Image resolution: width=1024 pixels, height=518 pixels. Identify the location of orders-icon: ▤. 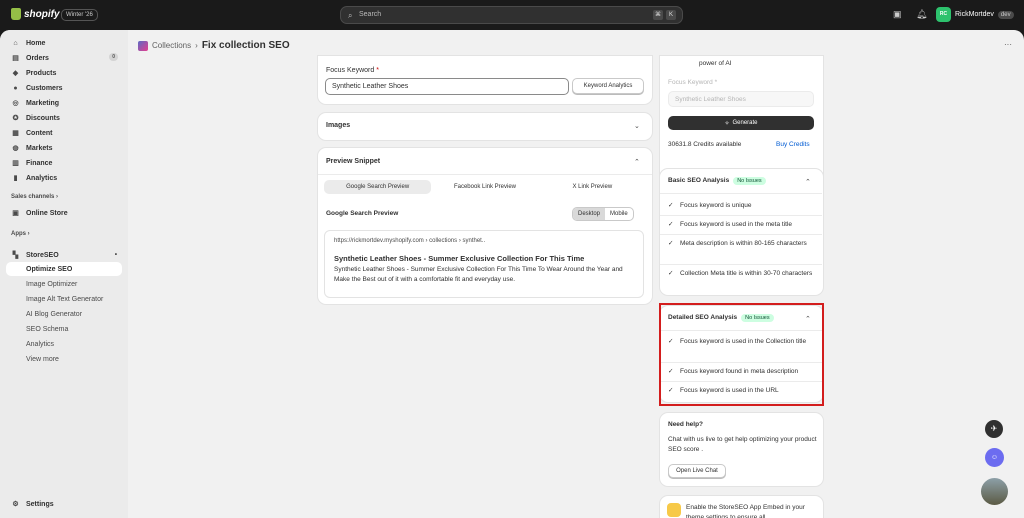
(15, 58).